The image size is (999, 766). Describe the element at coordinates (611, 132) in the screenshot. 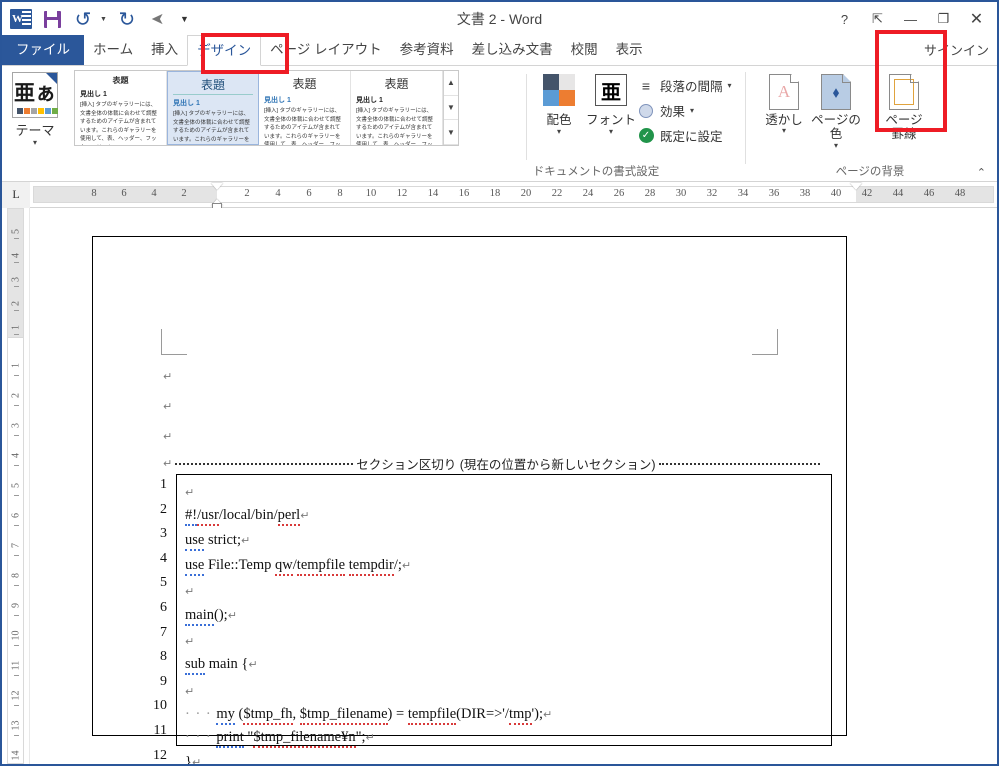

I see `fonts-dropdown-icon: ▾` at that location.